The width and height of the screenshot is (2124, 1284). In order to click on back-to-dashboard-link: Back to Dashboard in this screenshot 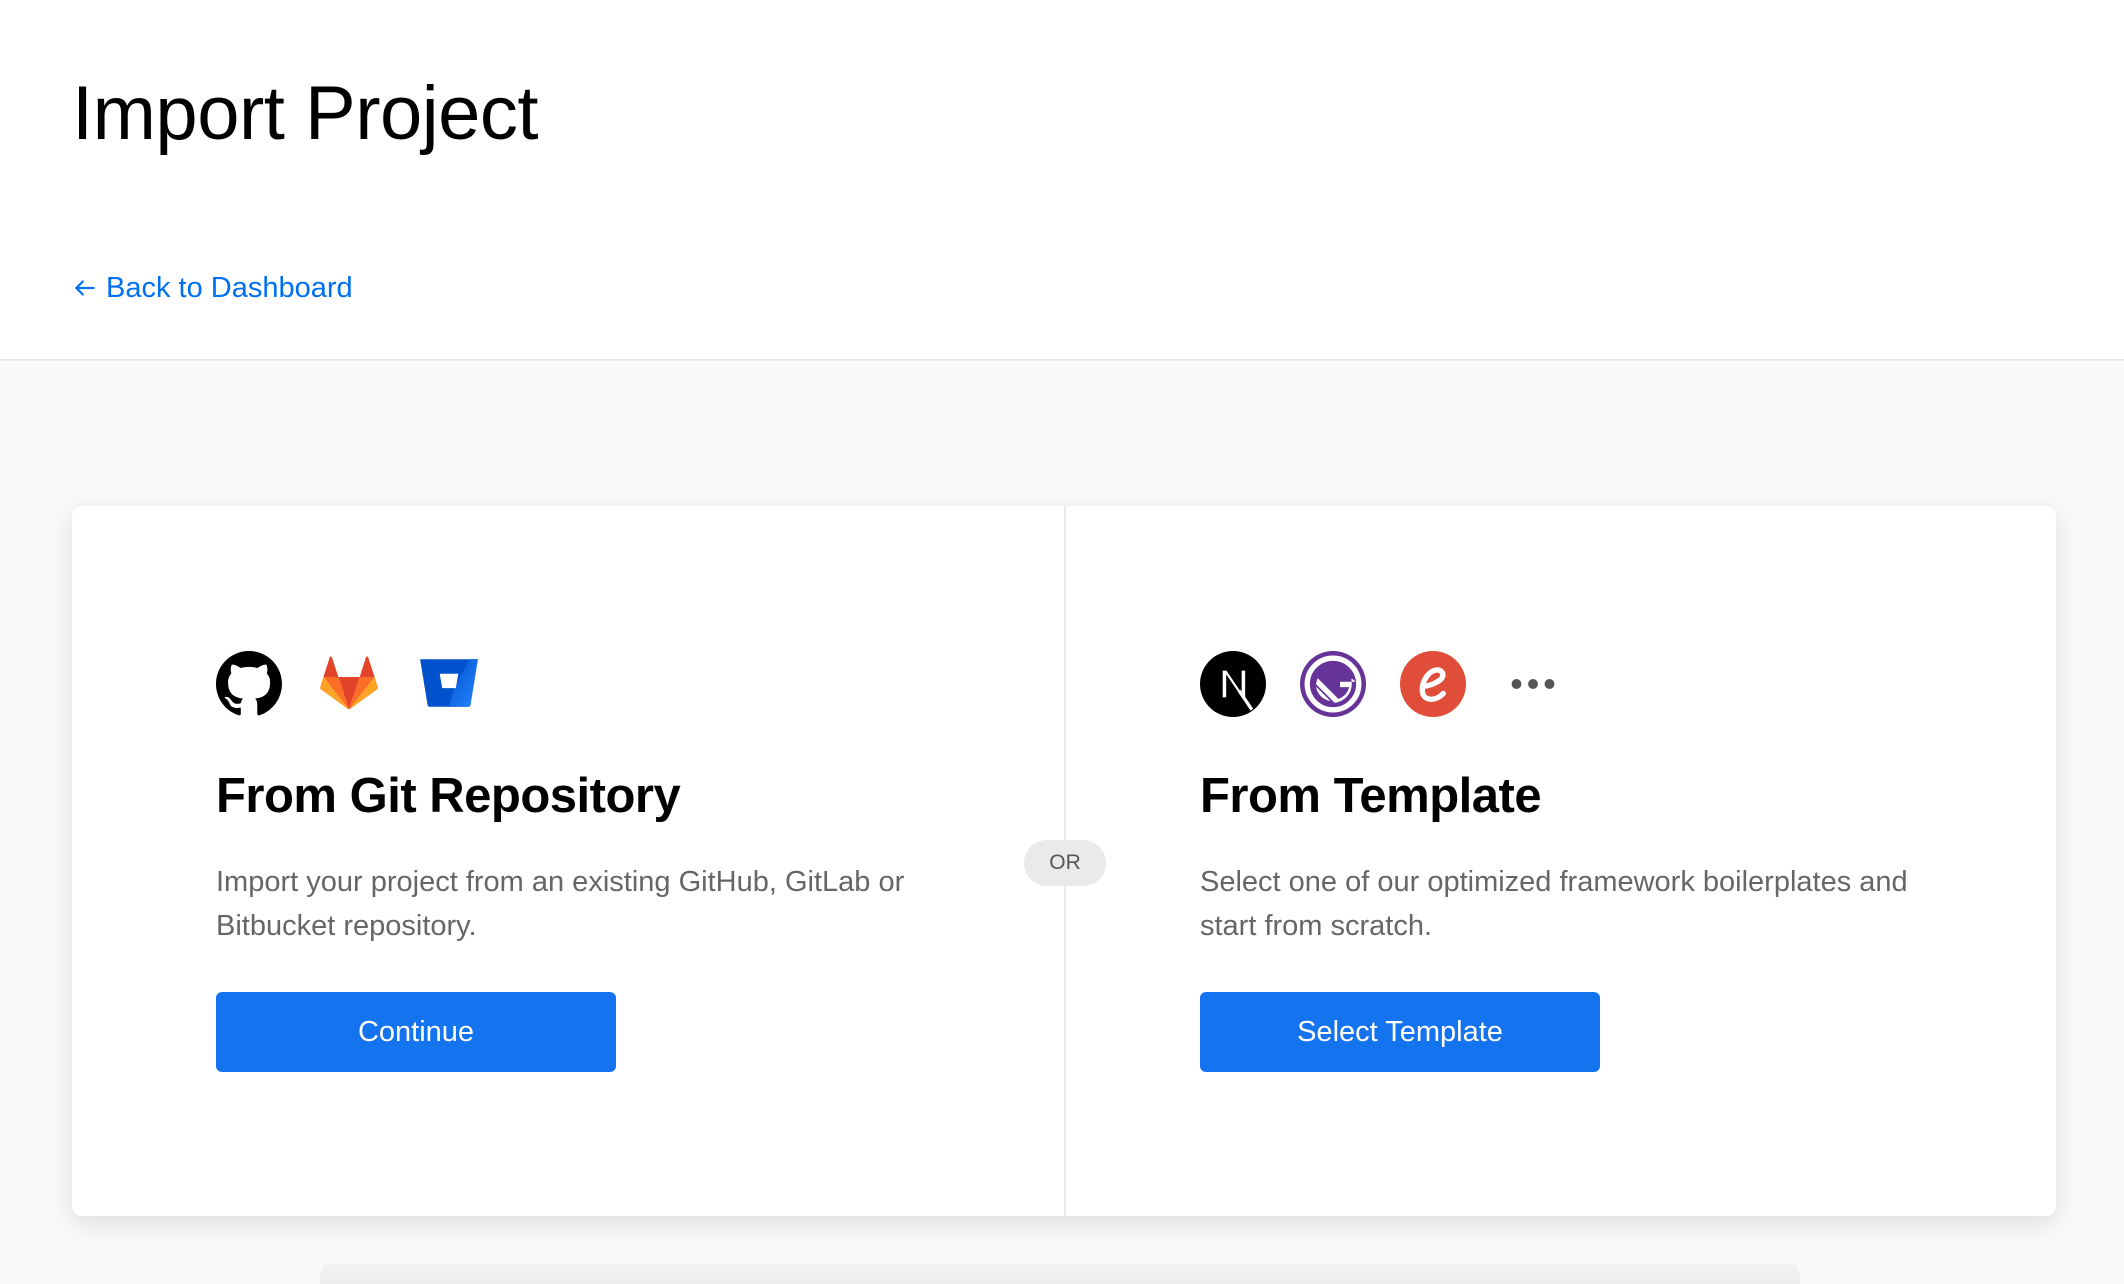, I will do `click(212, 288)`.